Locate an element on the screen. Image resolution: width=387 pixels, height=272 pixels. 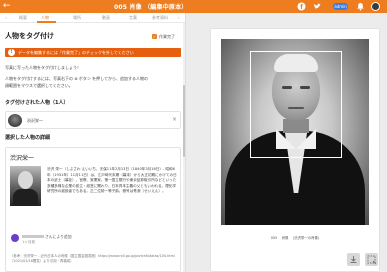
active-tab-indicator is located at coordinates (46, 22).